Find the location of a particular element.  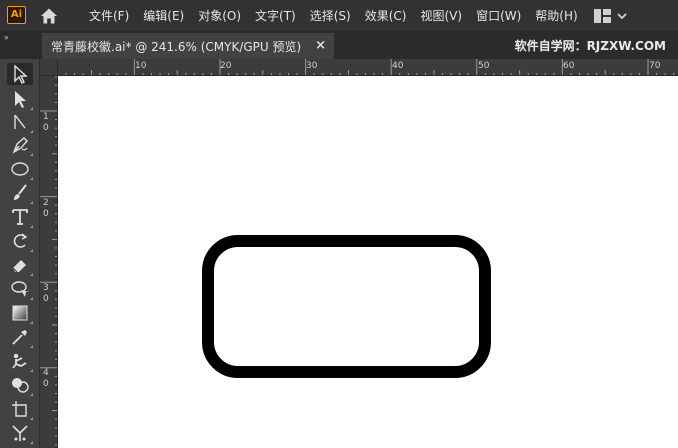

rotate-icon is located at coordinates (20, 240).